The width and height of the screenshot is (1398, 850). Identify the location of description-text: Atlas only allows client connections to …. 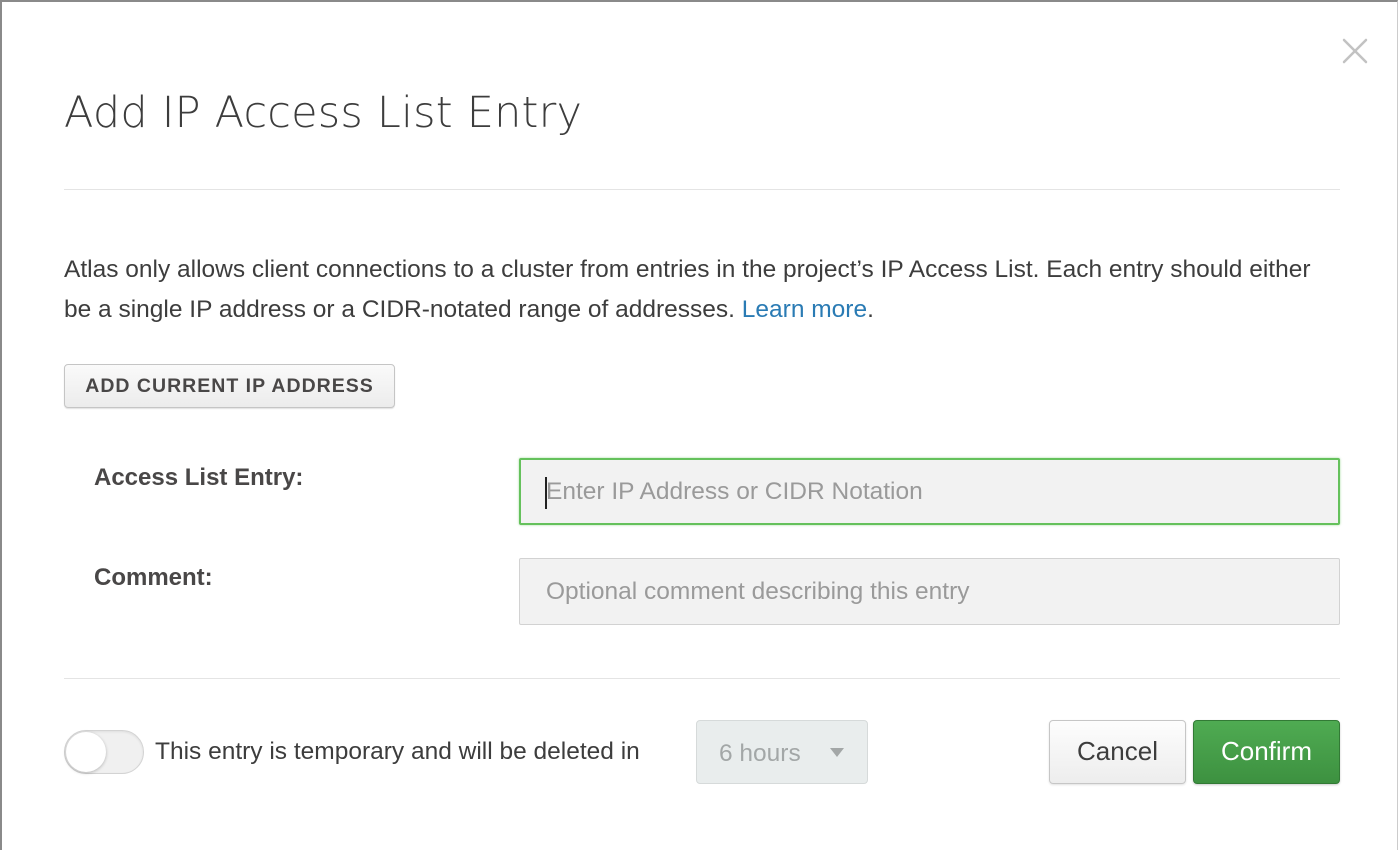
(694, 290).